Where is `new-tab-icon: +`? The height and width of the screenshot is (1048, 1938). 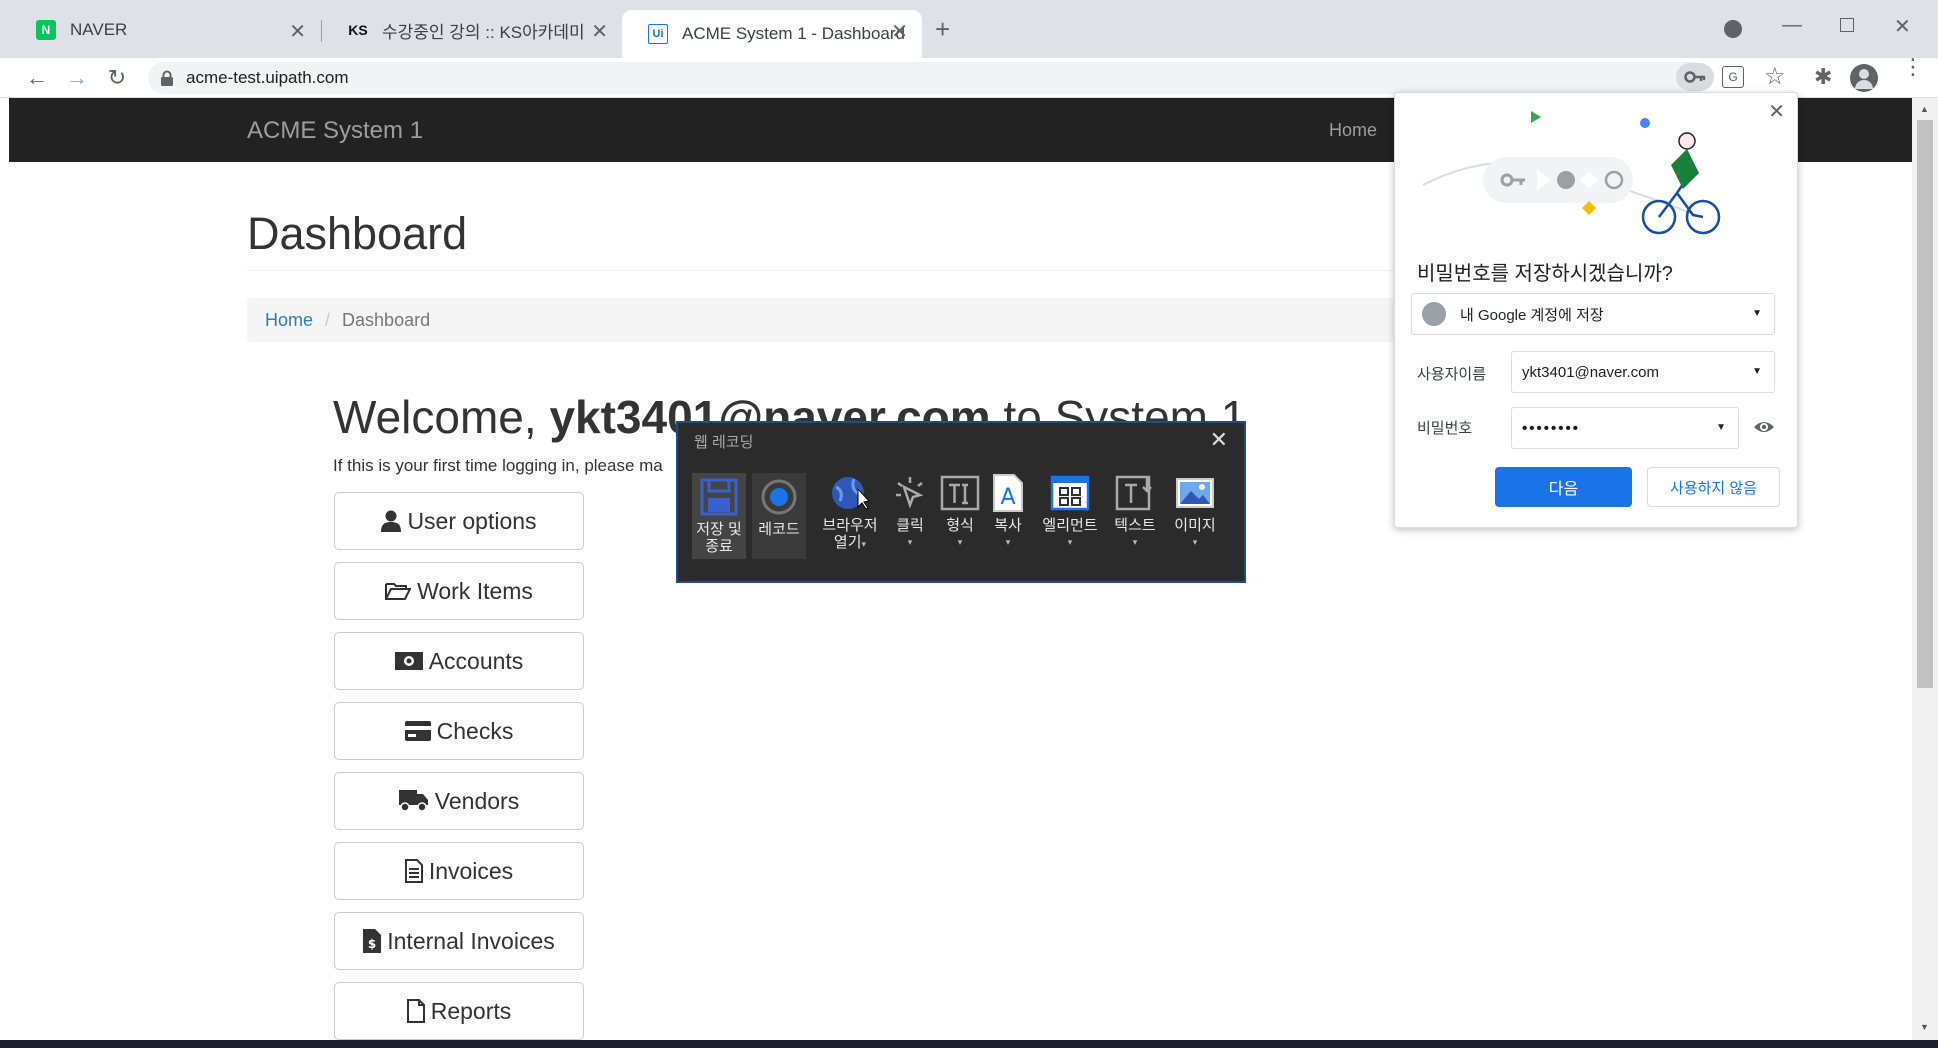 new-tab-icon: + is located at coordinates (942, 29).